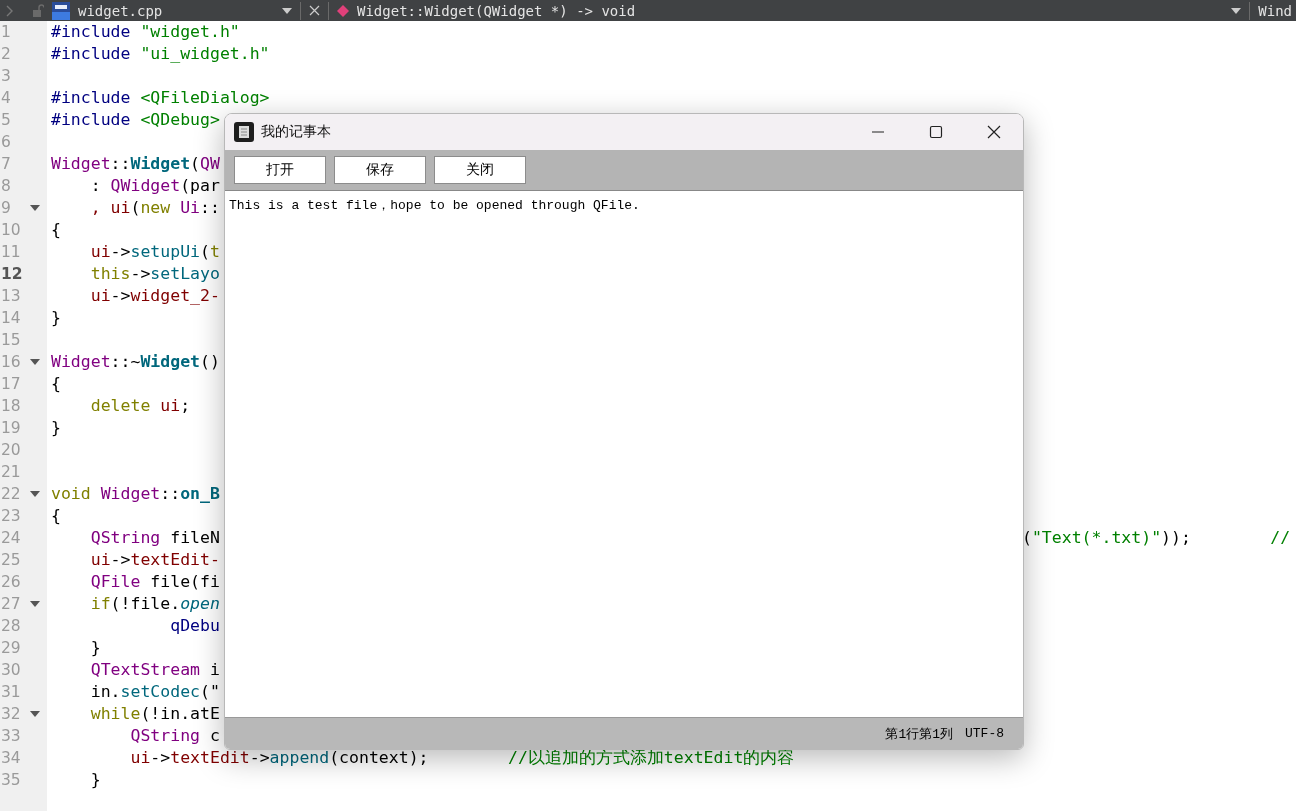 This screenshot has height=811, width=1296. What do you see at coordinates (936, 132) in the screenshot?
I see `maximize-icon` at bounding box center [936, 132].